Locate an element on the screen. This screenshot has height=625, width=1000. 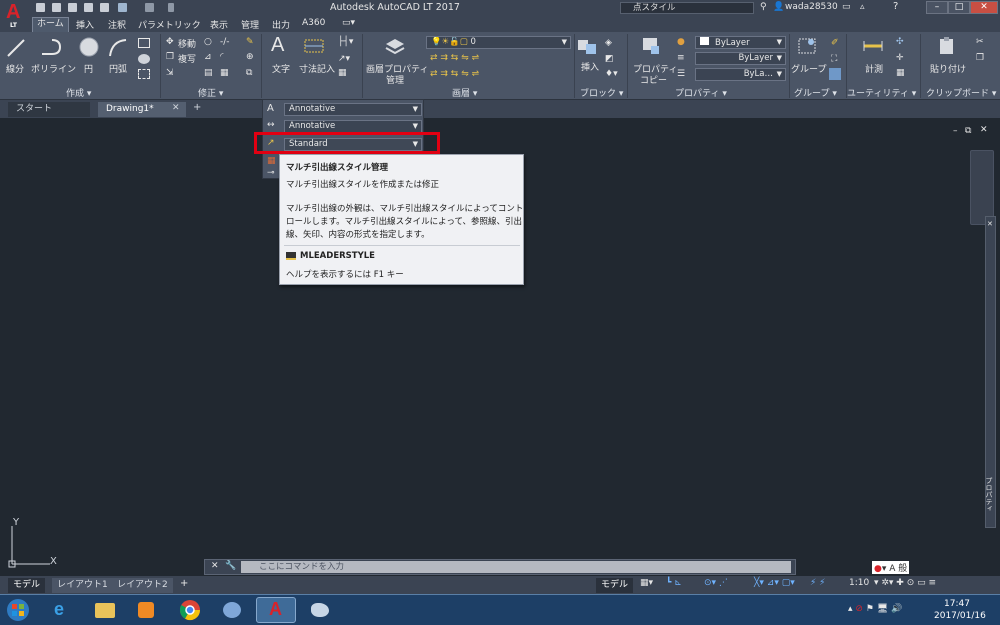
move-icon: ✥ is located at coordinates (170, 42).